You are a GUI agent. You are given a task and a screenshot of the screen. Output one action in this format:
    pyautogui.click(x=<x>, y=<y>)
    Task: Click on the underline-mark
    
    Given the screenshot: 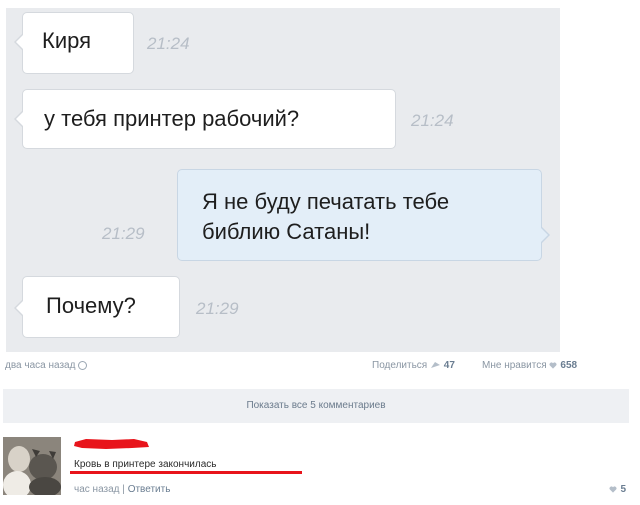 What is the action you would take?
    pyautogui.click(x=186, y=472)
    